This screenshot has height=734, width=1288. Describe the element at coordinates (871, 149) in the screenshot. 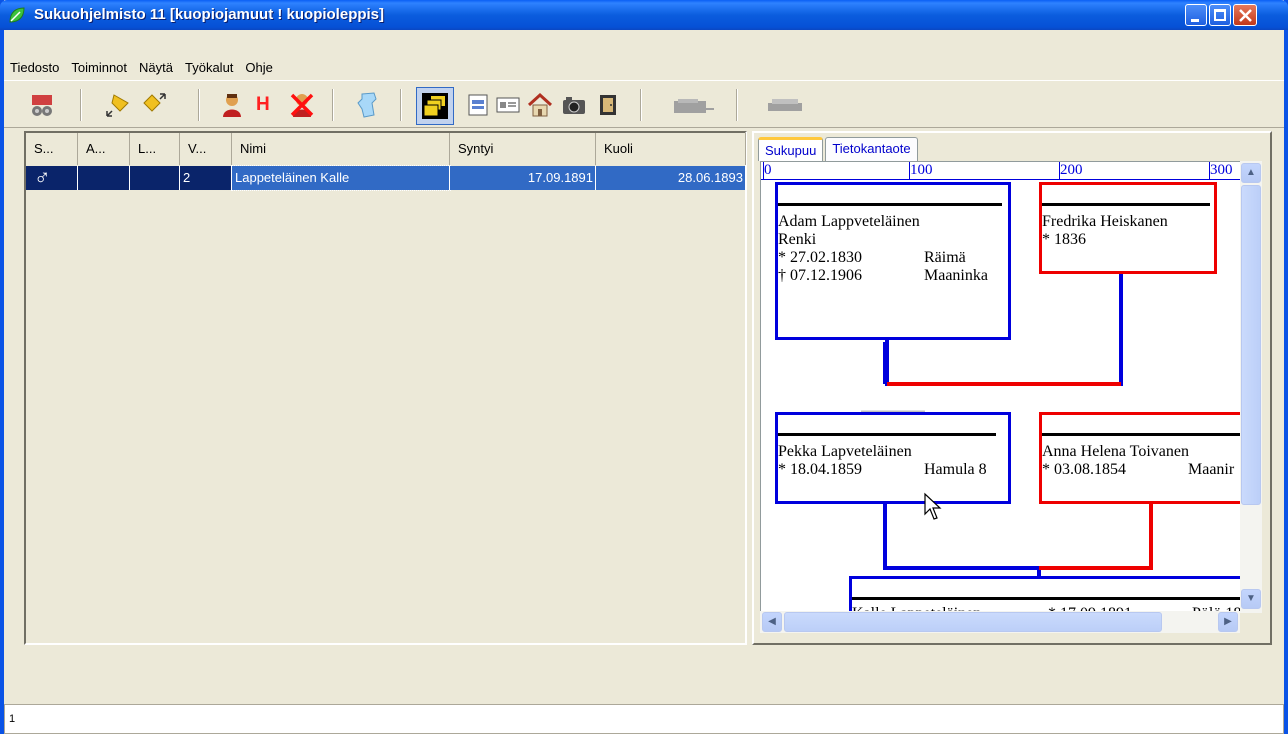

I see `tab-tietokantaote: Tietokantaote` at that location.